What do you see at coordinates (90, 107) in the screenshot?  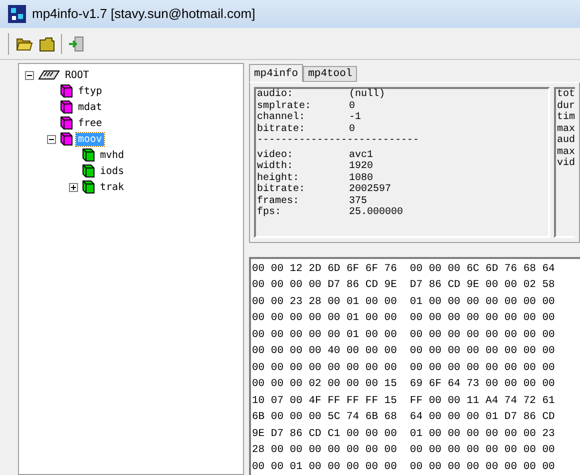 I see `tree-item: mdat` at bounding box center [90, 107].